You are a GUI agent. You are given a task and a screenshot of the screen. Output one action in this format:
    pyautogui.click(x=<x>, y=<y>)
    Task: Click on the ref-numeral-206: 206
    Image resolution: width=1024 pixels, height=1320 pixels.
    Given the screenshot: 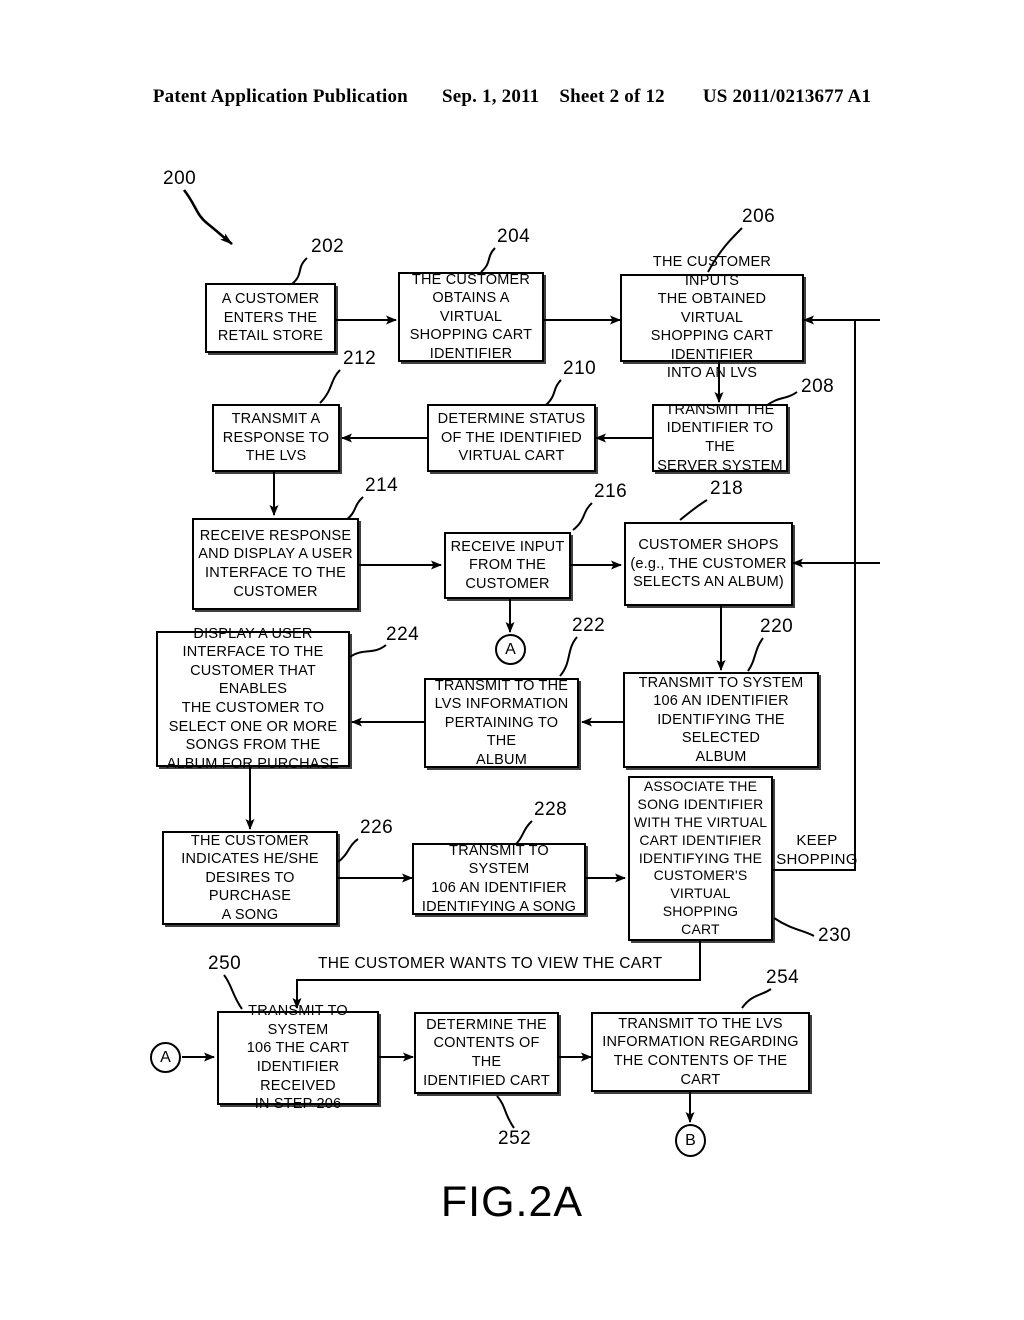 What is the action you would take?
    pyautogui.click(x=759, y=216)
    